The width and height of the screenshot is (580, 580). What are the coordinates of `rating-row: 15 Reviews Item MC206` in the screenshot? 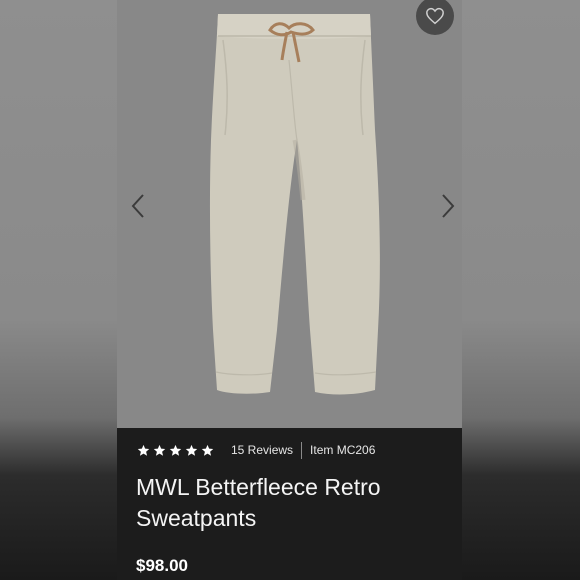 It's located at (256, 450).